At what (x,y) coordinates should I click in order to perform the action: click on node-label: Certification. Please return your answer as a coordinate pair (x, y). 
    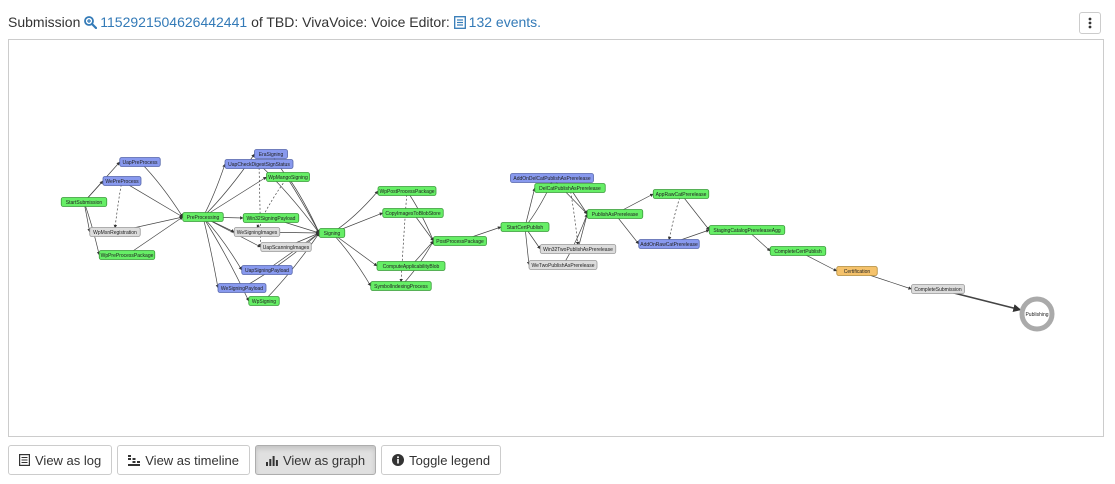
    Looking at the image, I should click on (857, 272).